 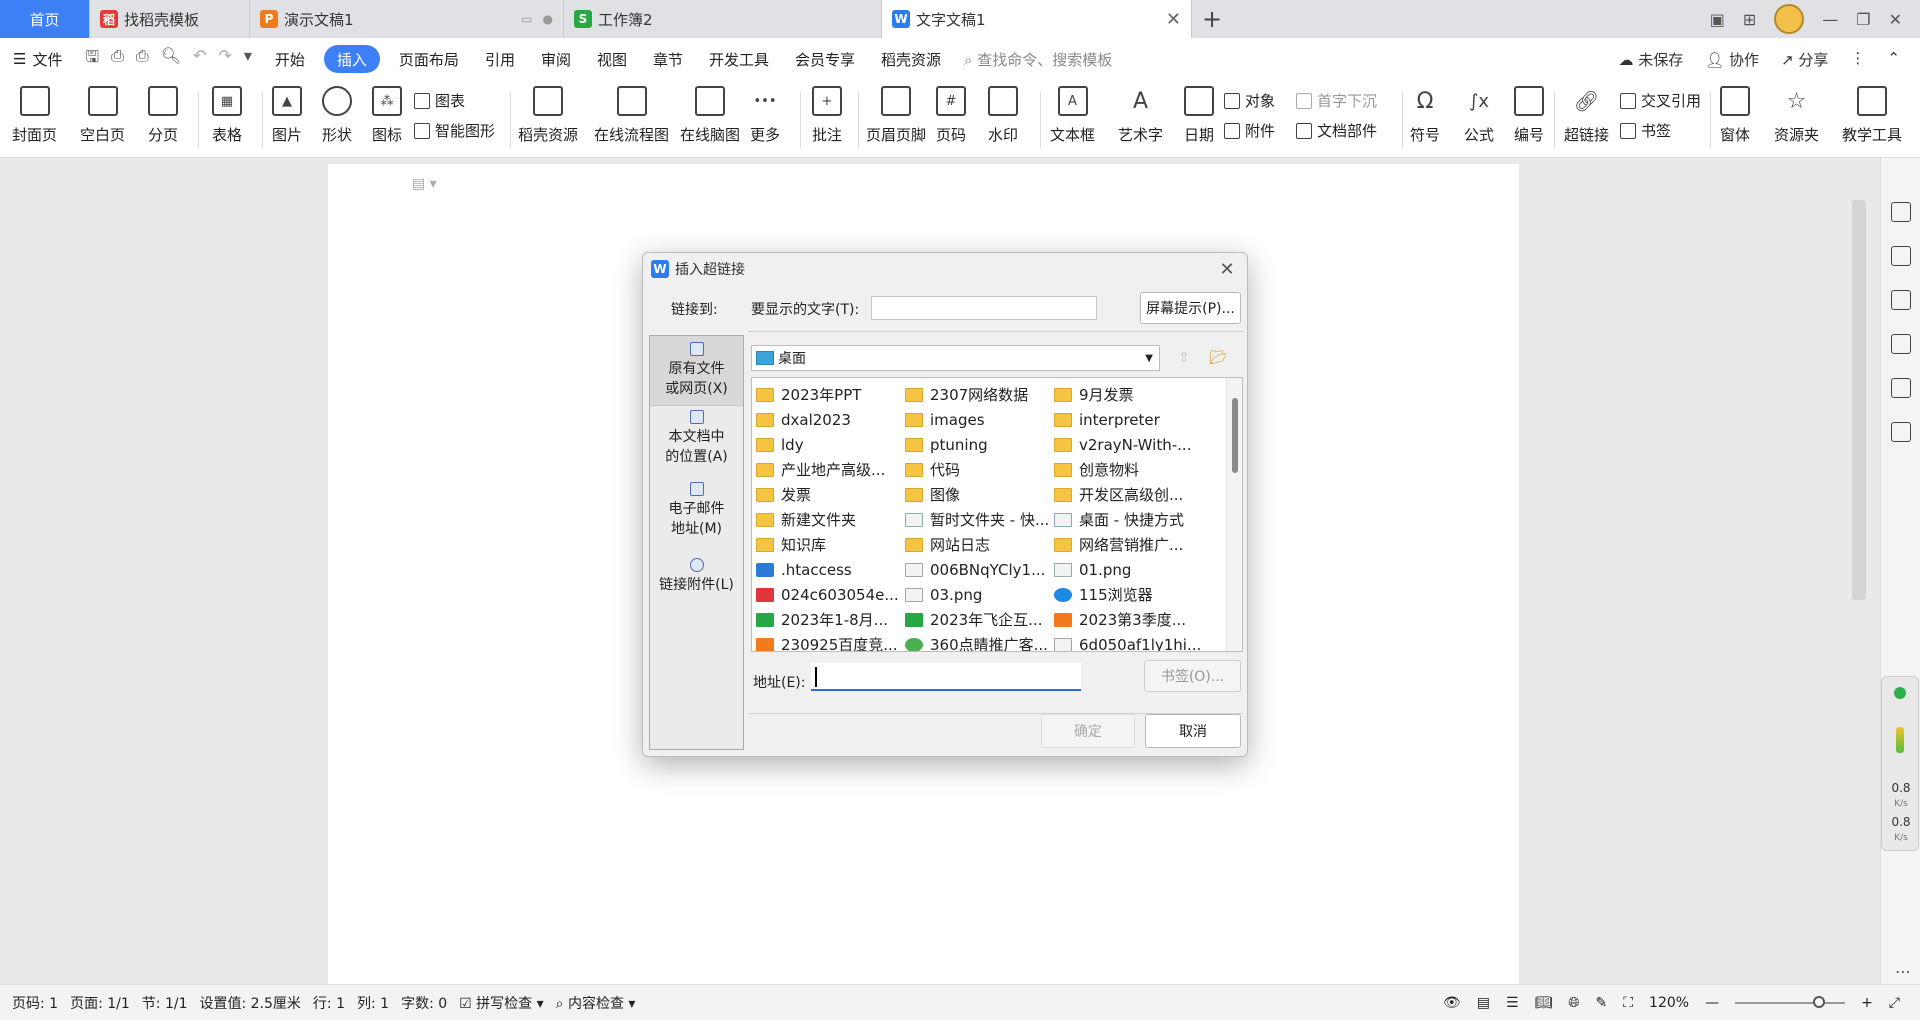 I want to click on zoom-in-icon: +, so click(x=1867, y=1003).